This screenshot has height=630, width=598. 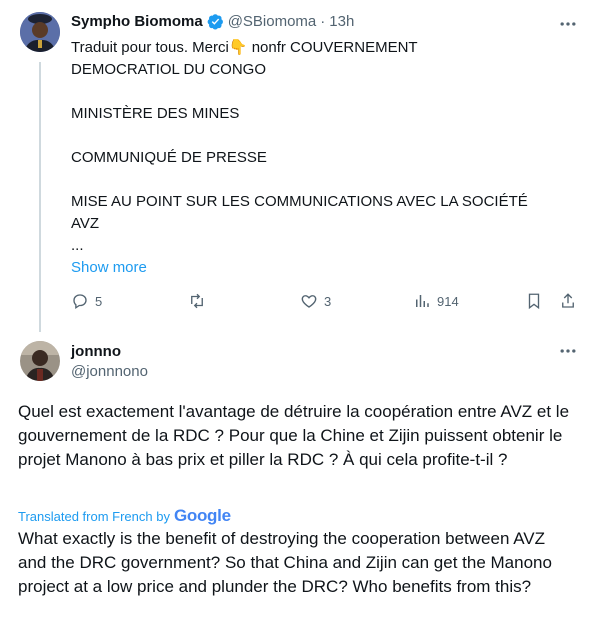 I want to click on like-icon, so click(x=309, y=301).